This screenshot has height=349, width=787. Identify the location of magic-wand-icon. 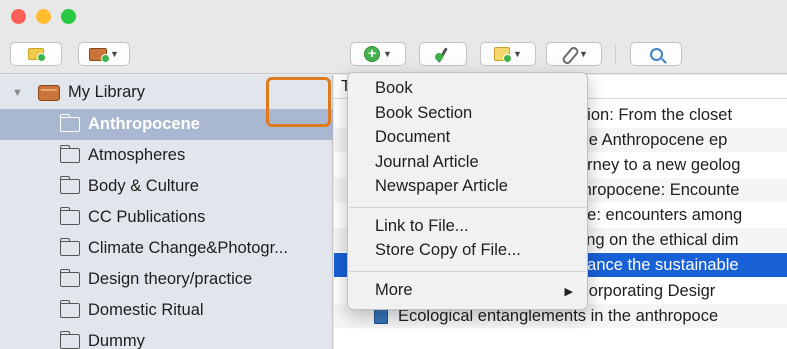
(443, 54).